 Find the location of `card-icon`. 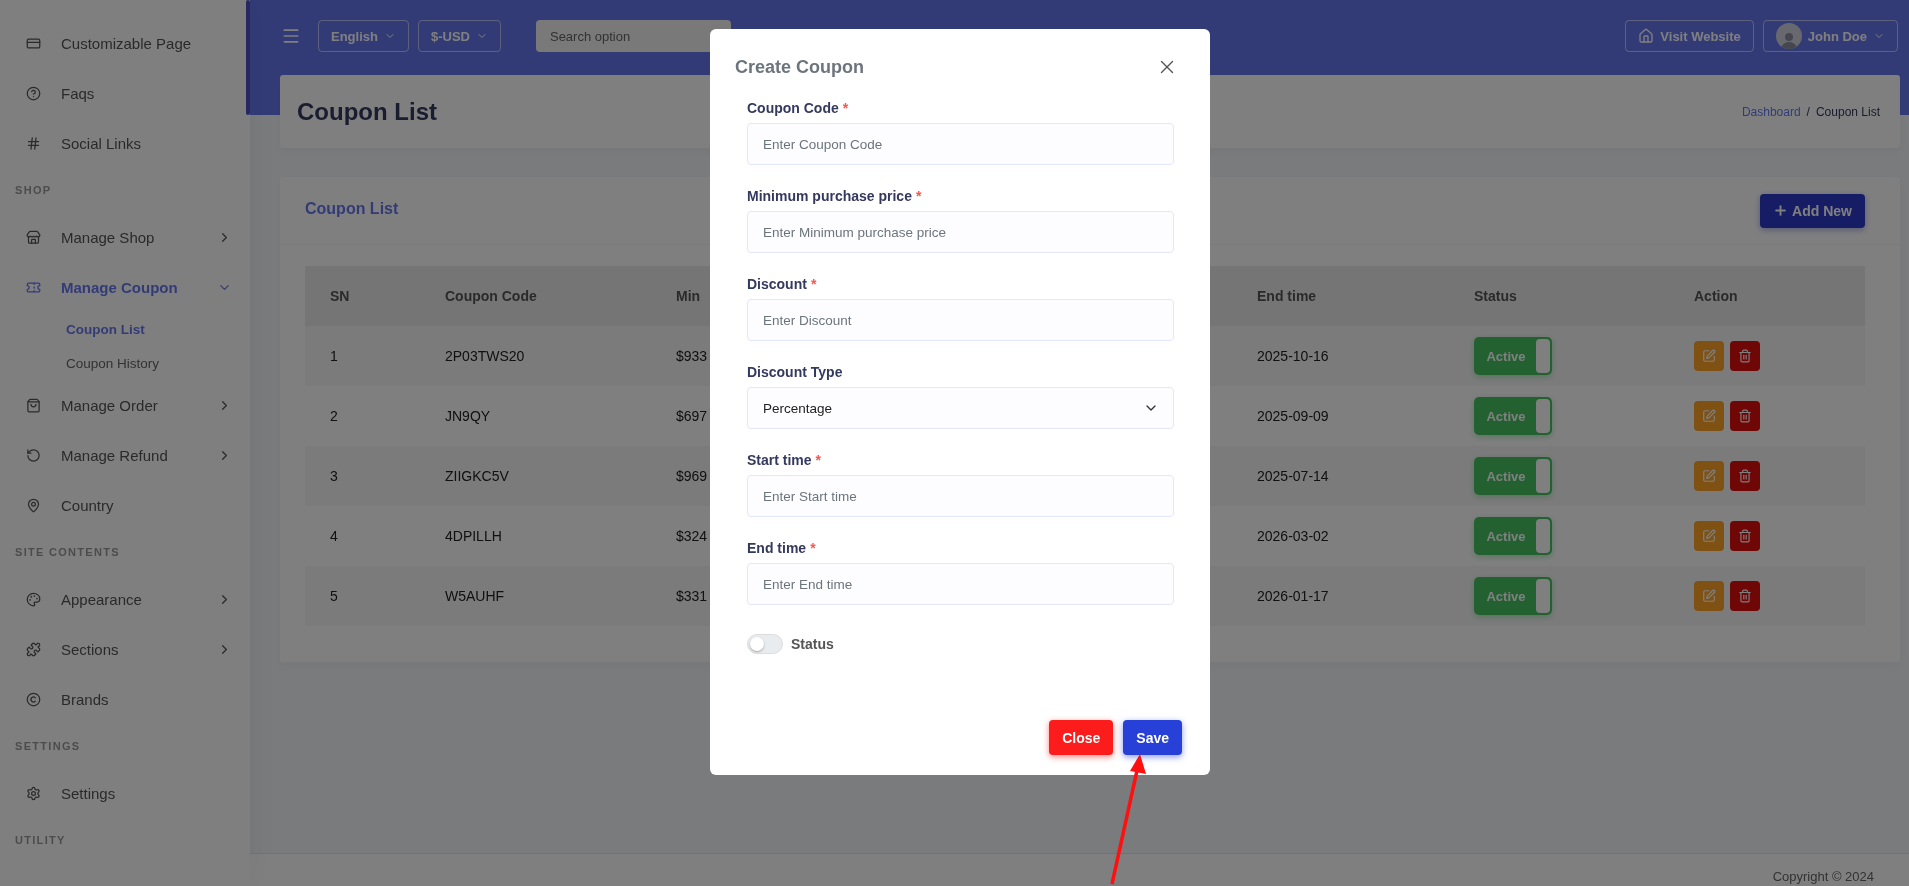

card-icon is located at coordinates (33, 43).